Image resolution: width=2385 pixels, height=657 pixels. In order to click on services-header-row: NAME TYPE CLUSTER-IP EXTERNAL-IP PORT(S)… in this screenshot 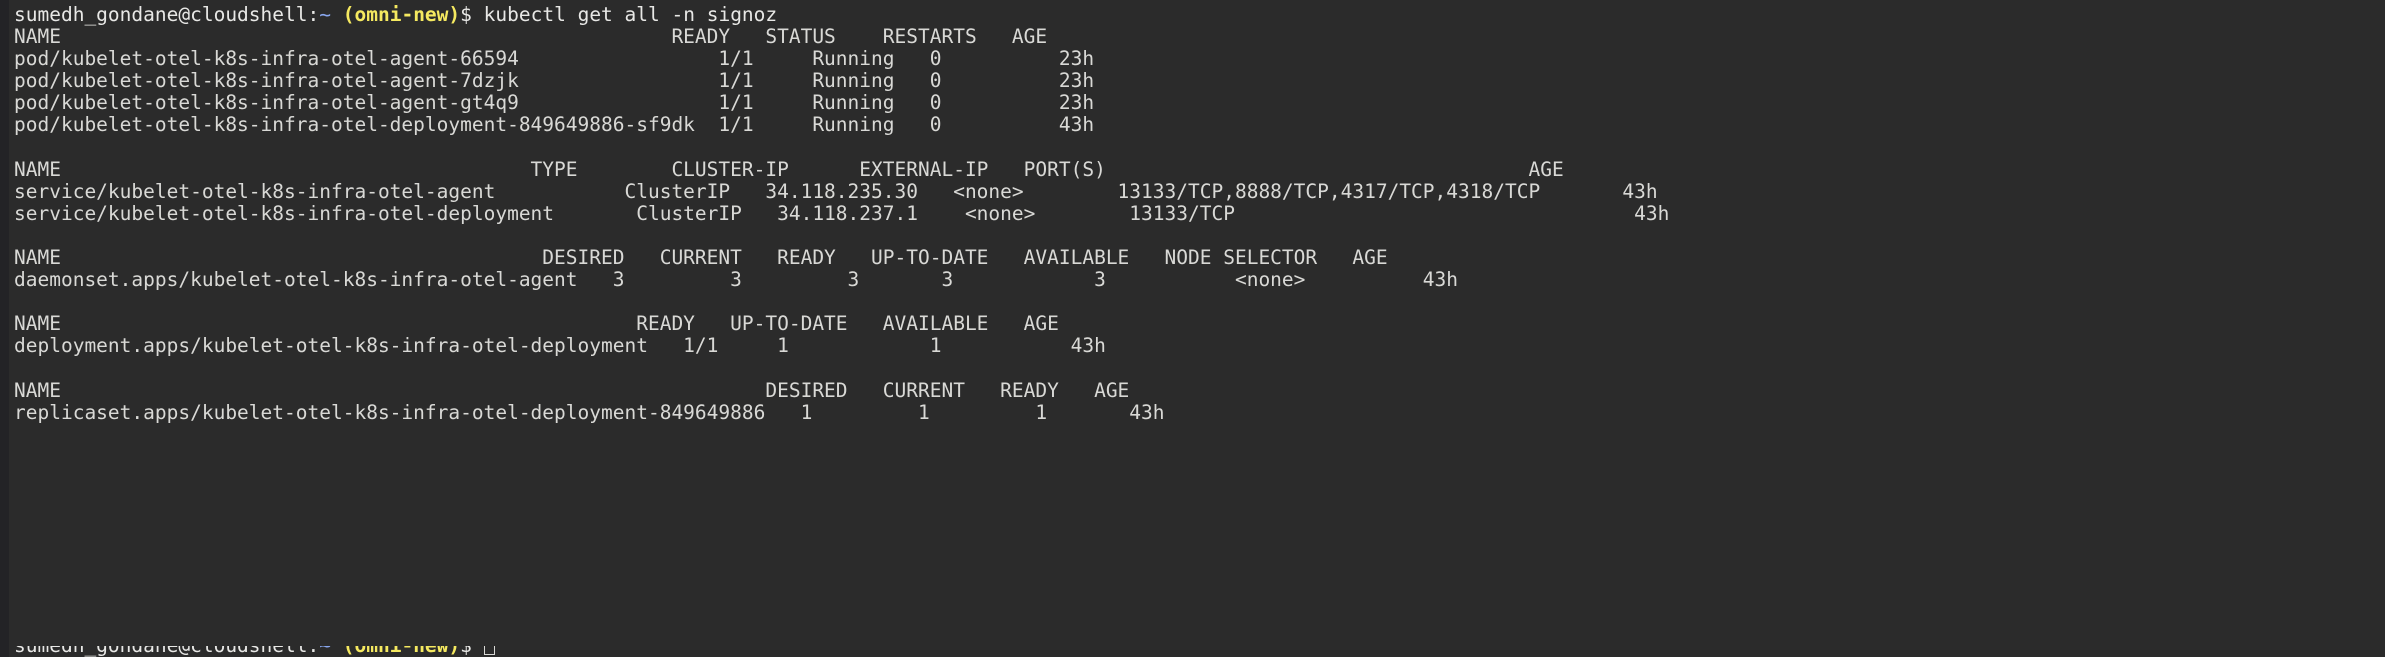, I will do `click(789, 169)`.